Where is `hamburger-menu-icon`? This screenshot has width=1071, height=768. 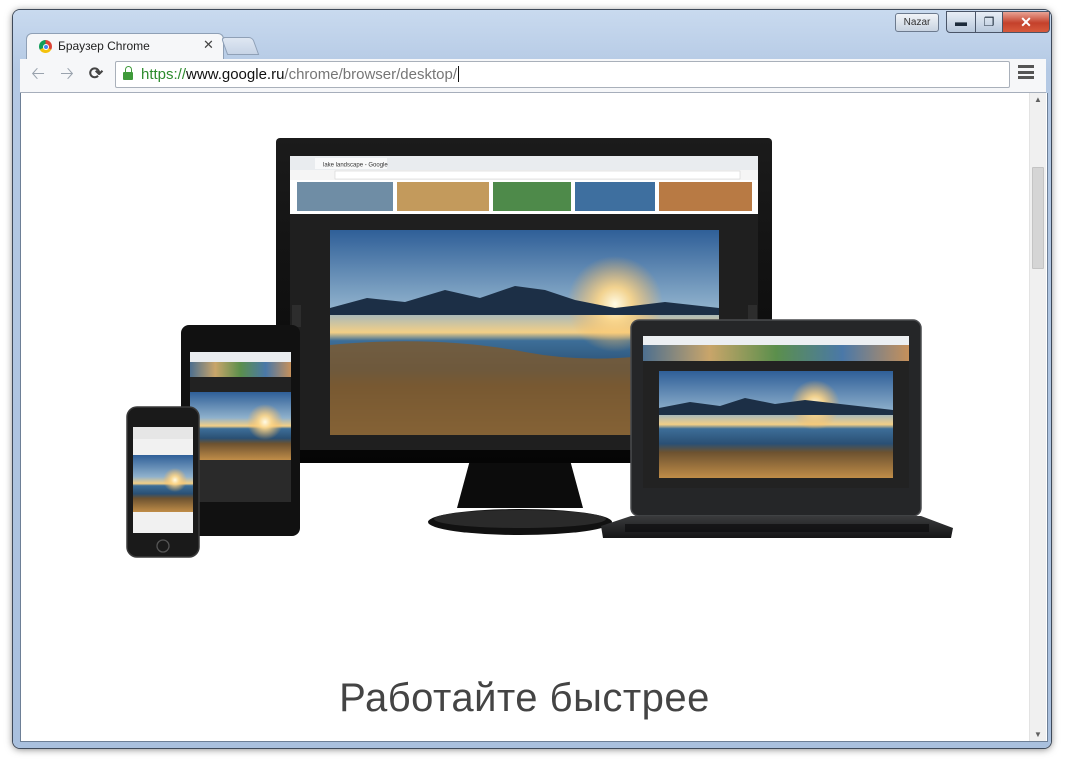
hamburger-menu-icon is located at coordinates (1026, 73).